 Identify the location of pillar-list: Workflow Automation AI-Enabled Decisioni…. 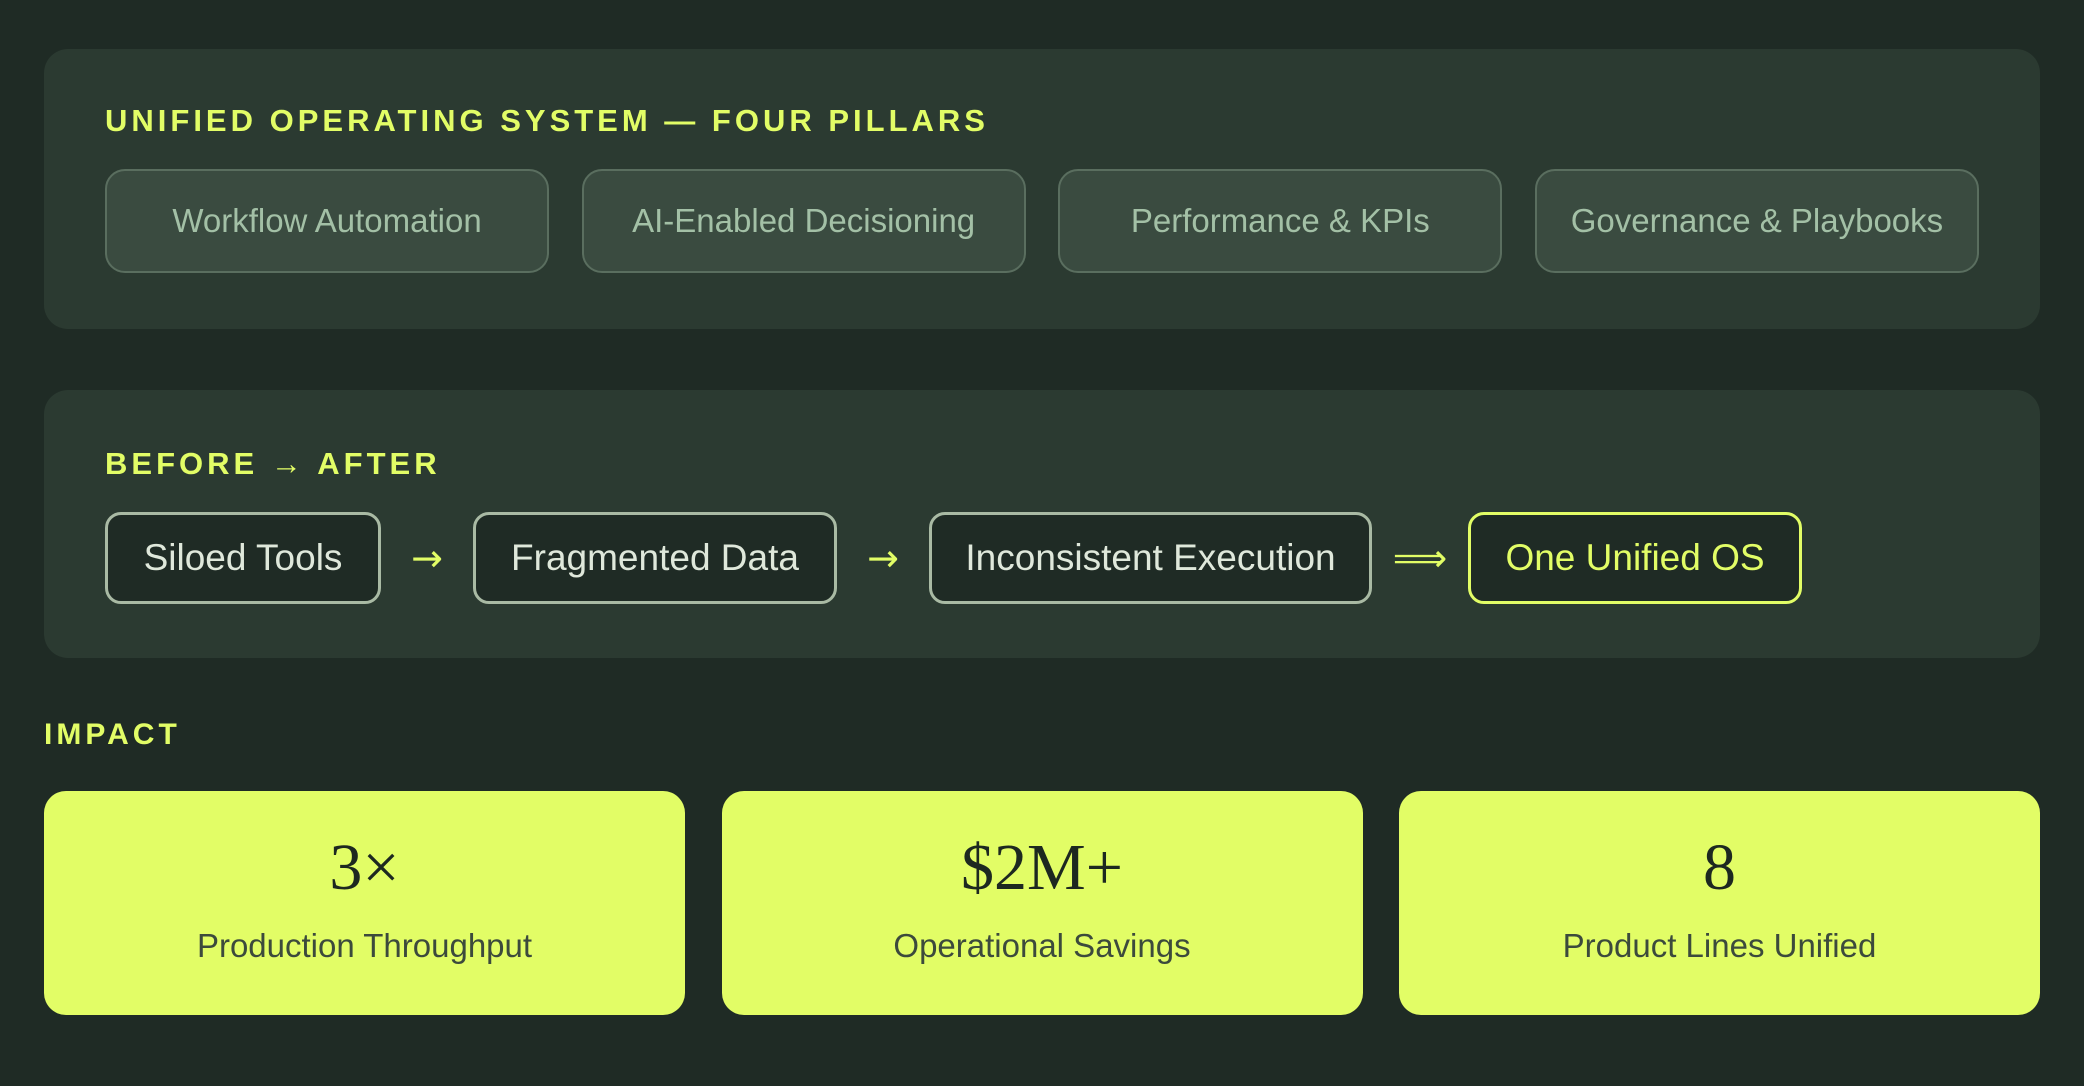
(1042, 221).